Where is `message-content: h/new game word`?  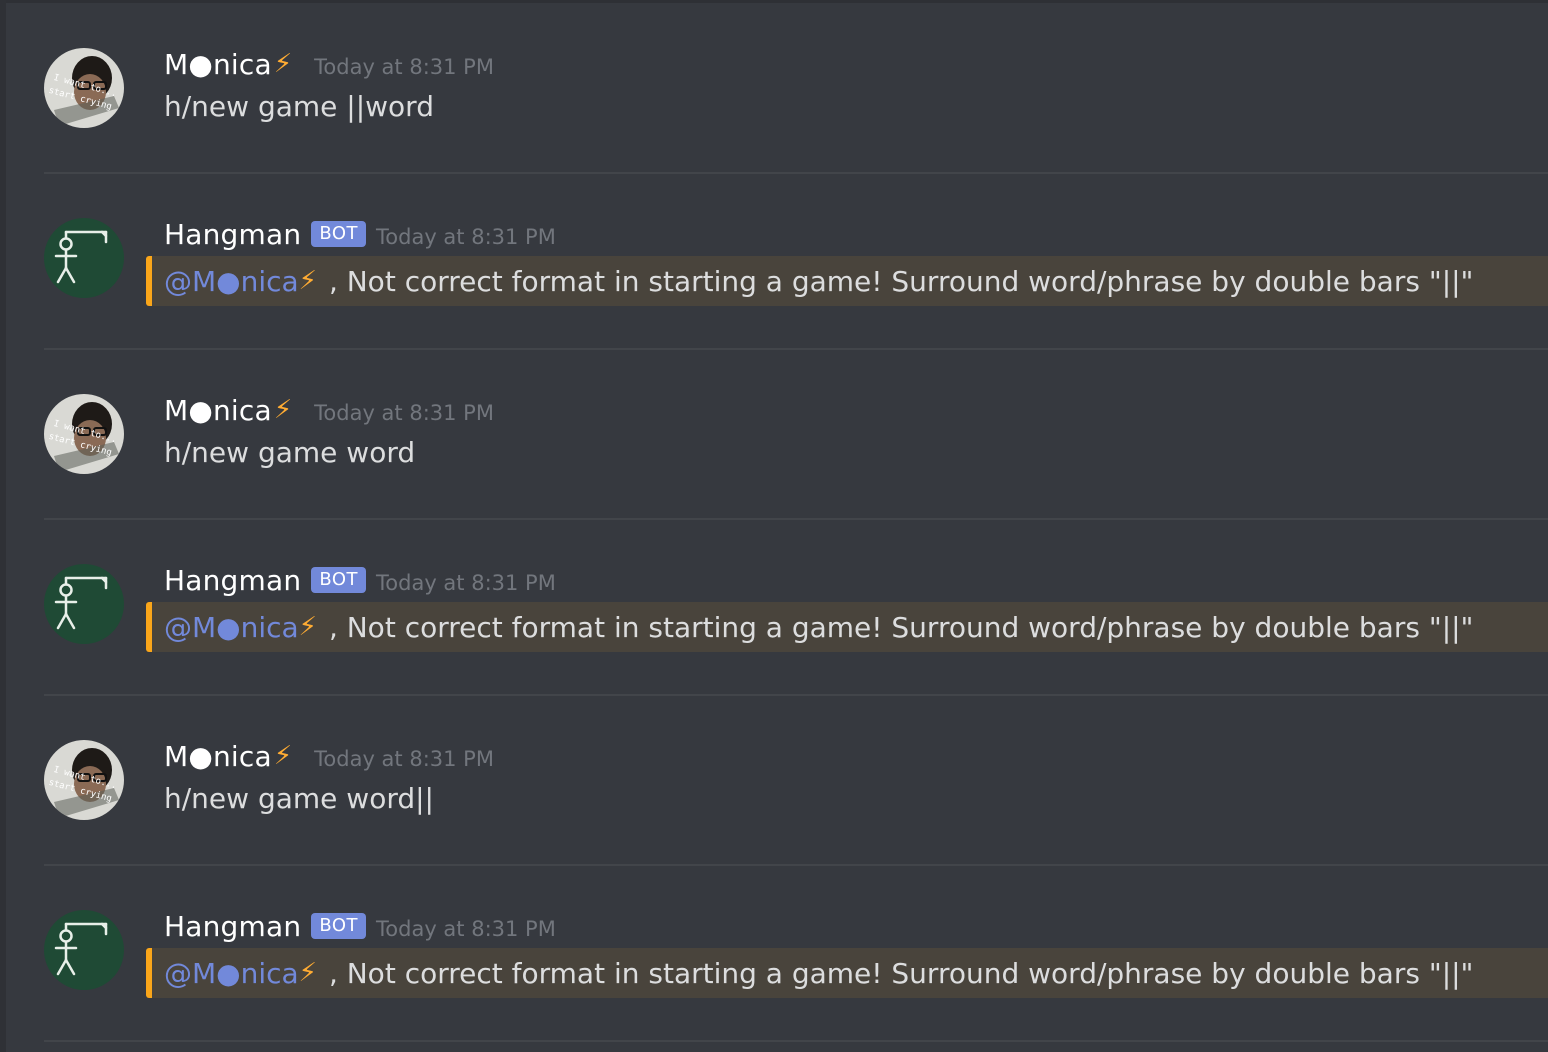 message-content: h/new game word is located at coordinates (290, 452).